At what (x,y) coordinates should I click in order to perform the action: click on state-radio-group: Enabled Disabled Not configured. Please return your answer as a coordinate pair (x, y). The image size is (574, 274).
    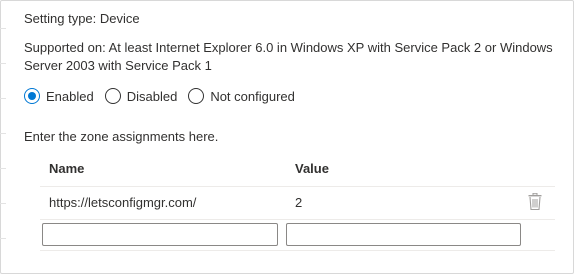
    Looking at the image, I should click on (165, 96).